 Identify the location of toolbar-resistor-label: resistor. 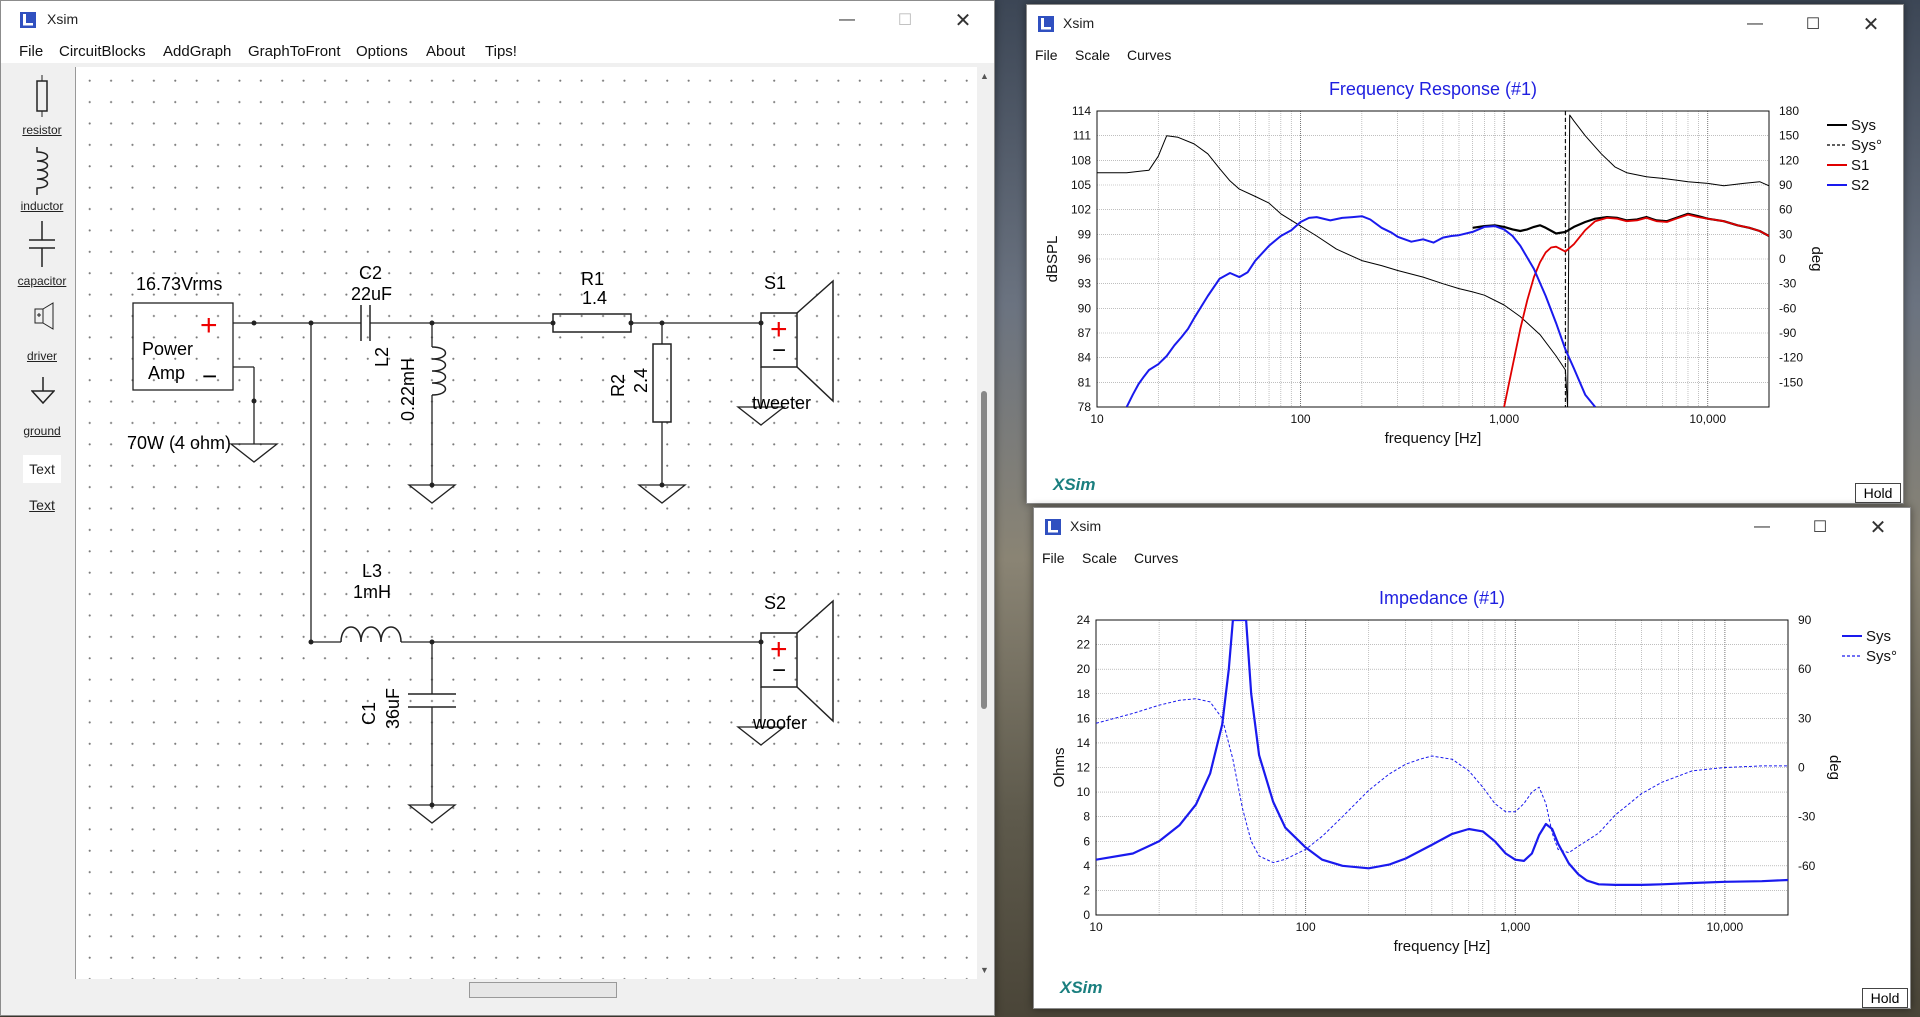
(42, 130).